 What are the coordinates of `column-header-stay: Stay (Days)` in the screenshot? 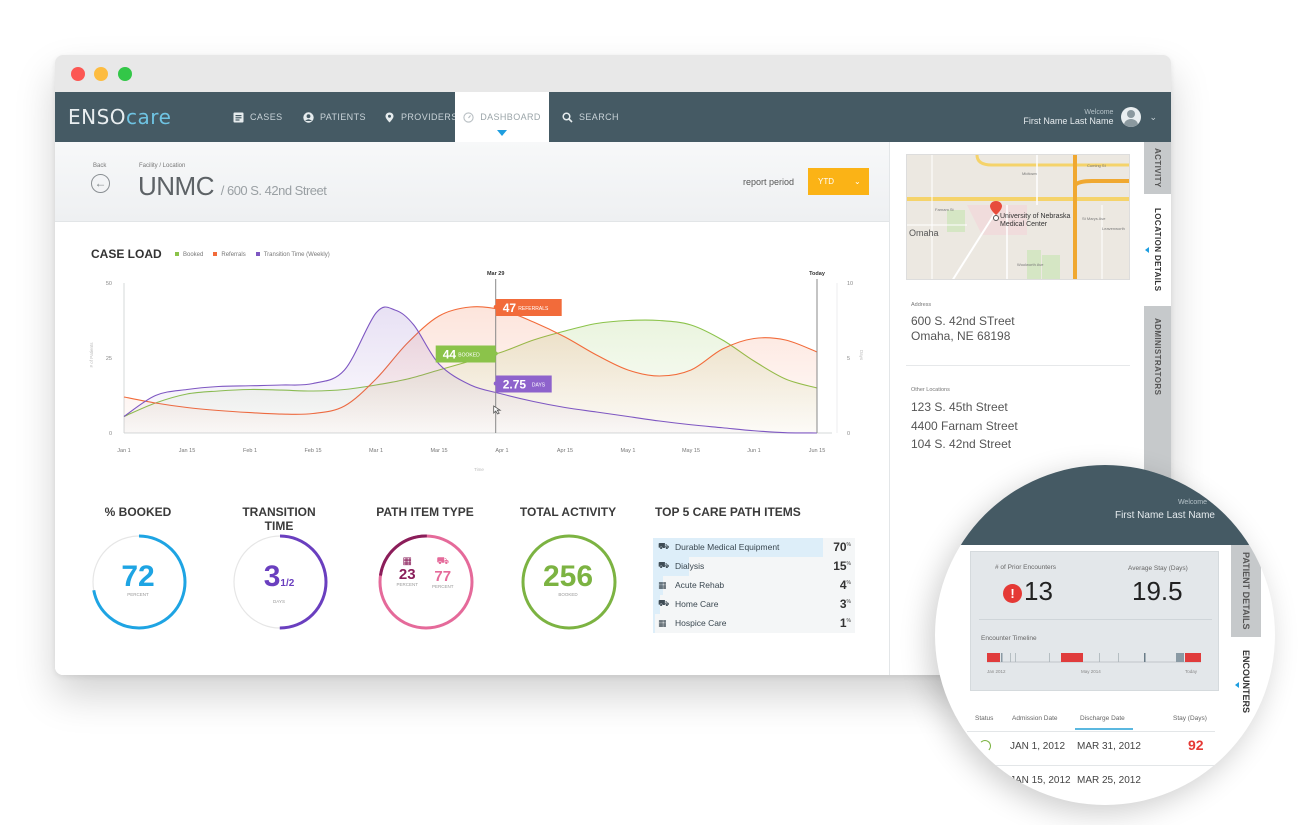 It's located at (1190, 718).